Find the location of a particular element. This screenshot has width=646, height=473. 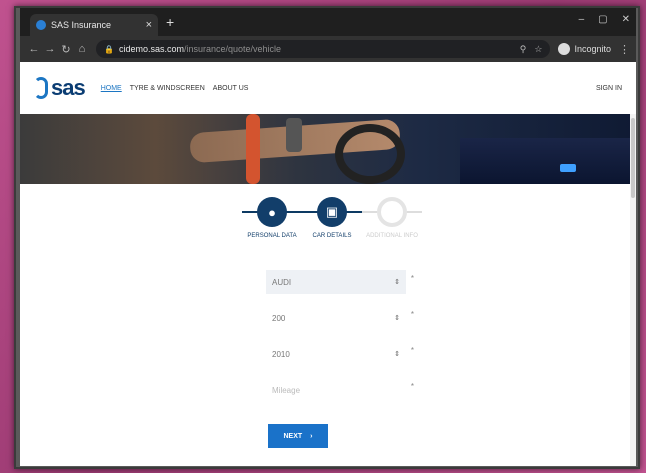

chevron-right-icon: › is located at coordinates (311, 436).